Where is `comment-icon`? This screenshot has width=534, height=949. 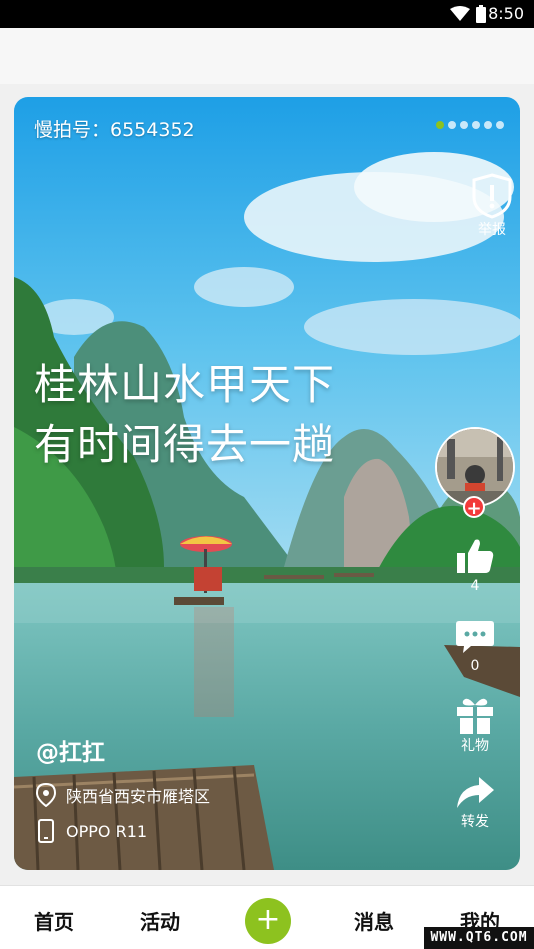 comment-icon is located at coordinates (475, 637).